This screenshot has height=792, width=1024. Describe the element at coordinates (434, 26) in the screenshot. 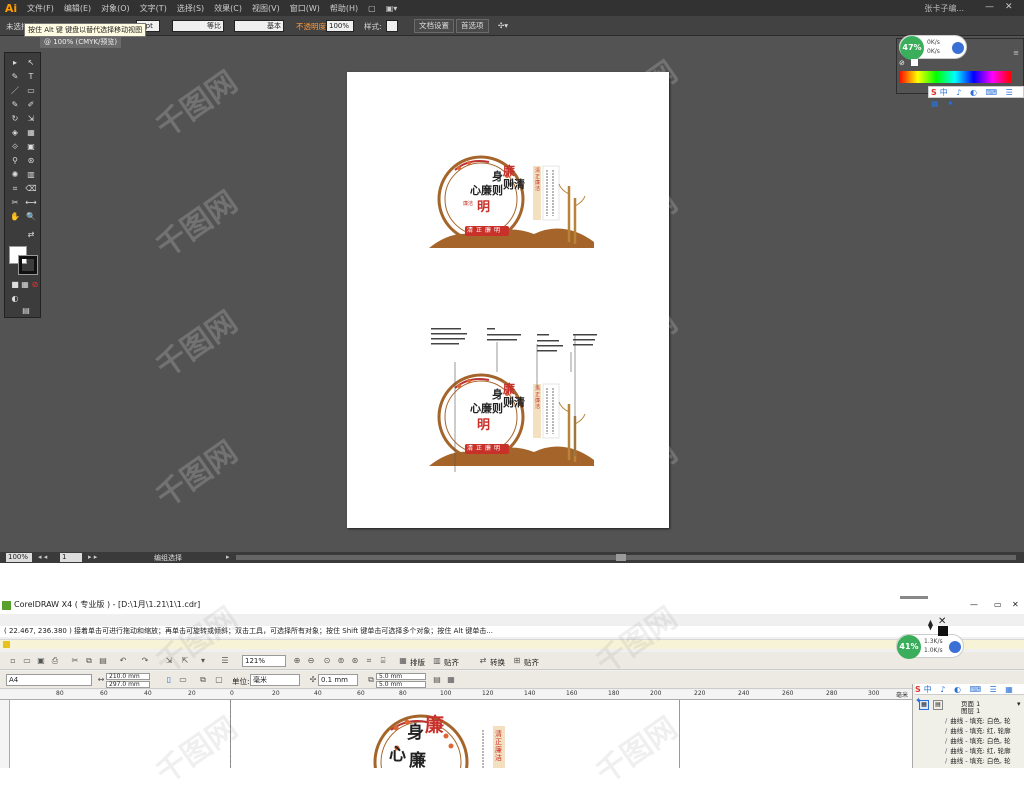

I see `document-setup-button: 文档设置` at that location.